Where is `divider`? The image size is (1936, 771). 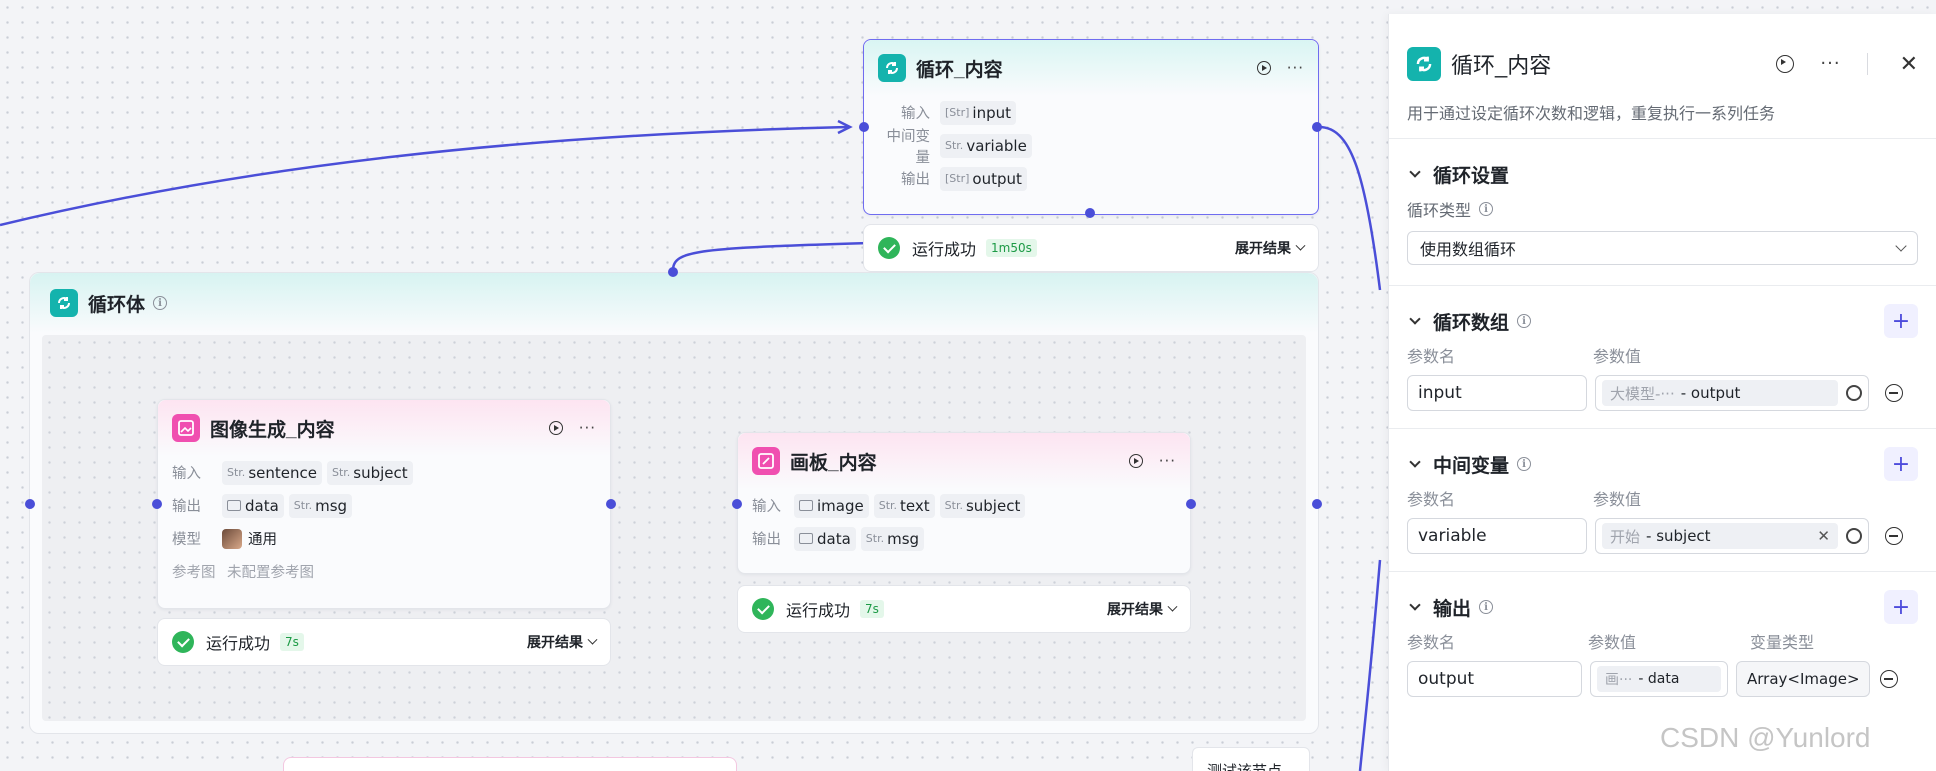 divider is located at coordinates (1867, 64).